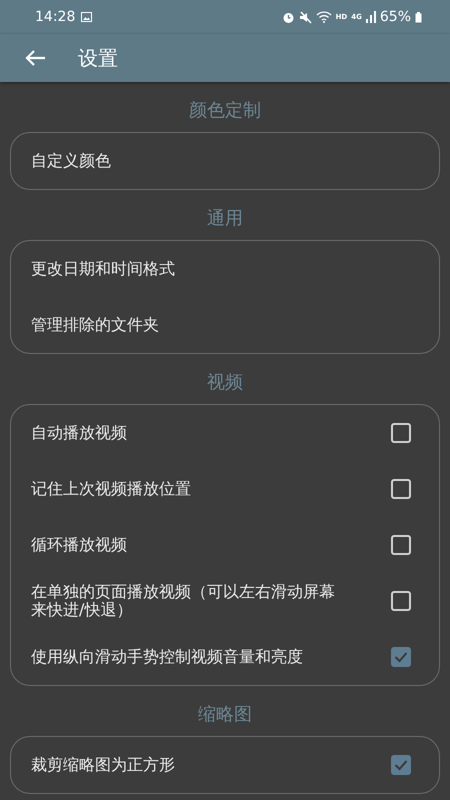 The height and width of the screenshot is (800, 450). I want to click on battery-percent: 65%, so click(395, 17).